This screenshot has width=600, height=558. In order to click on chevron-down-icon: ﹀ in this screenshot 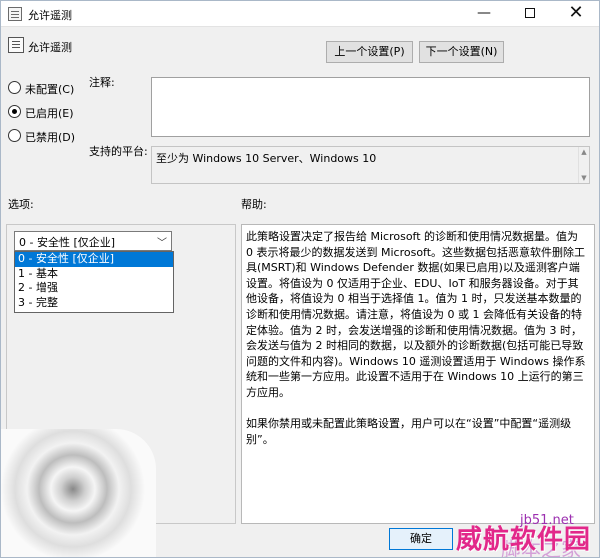, I will do `click(162, 241)`.